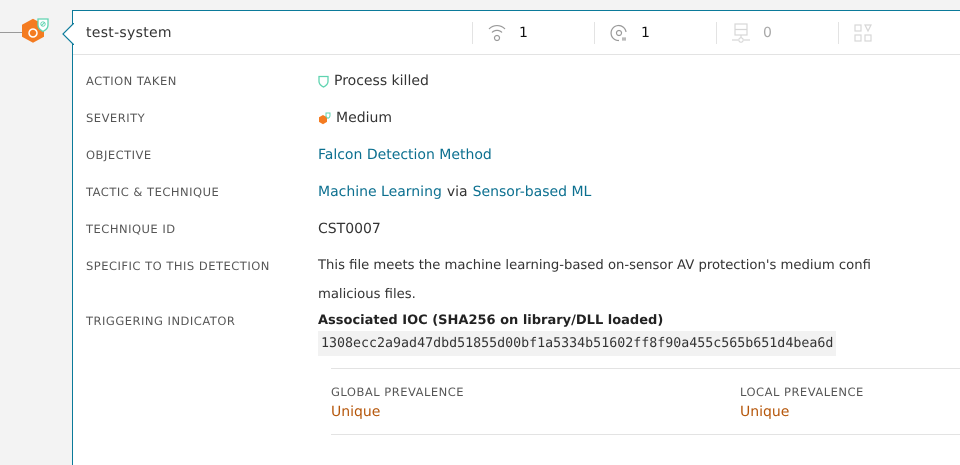 The width and height of the screenshot is (960, 465). I want to click on field-label: TACTIC & TECHNIQUE, so click(153, 192).